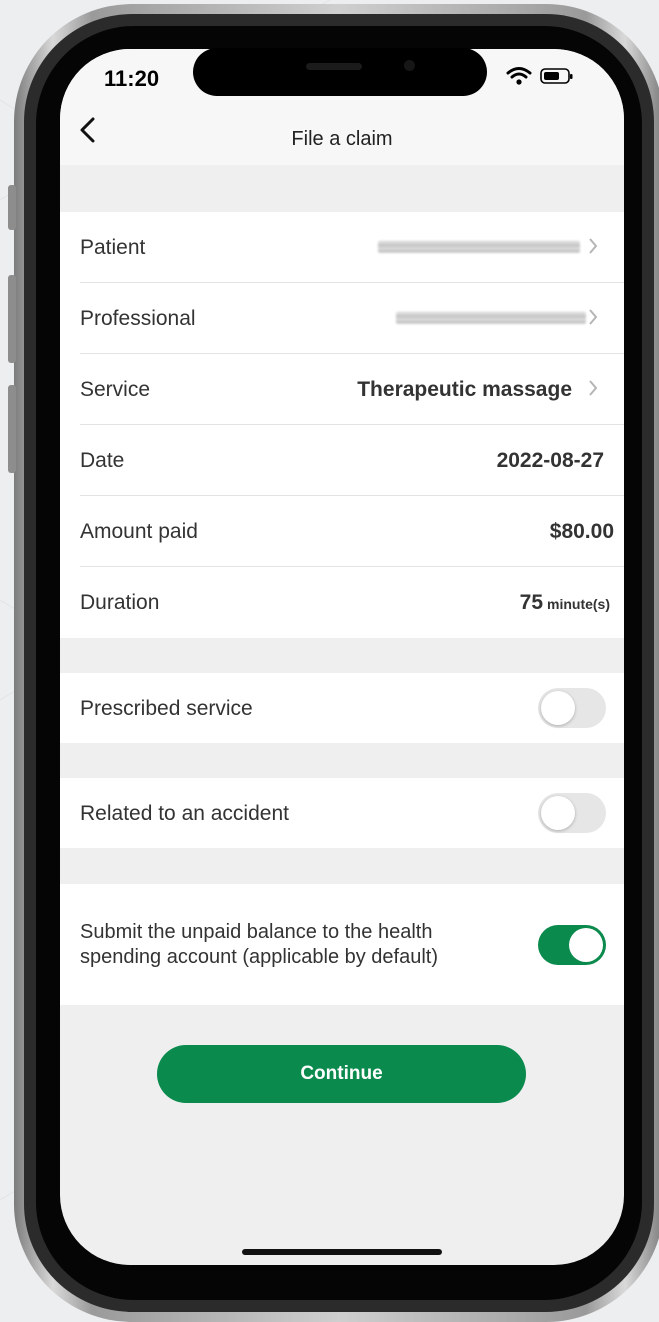  I want to click on service-value: Therapeutic massage, so click(464, 389).